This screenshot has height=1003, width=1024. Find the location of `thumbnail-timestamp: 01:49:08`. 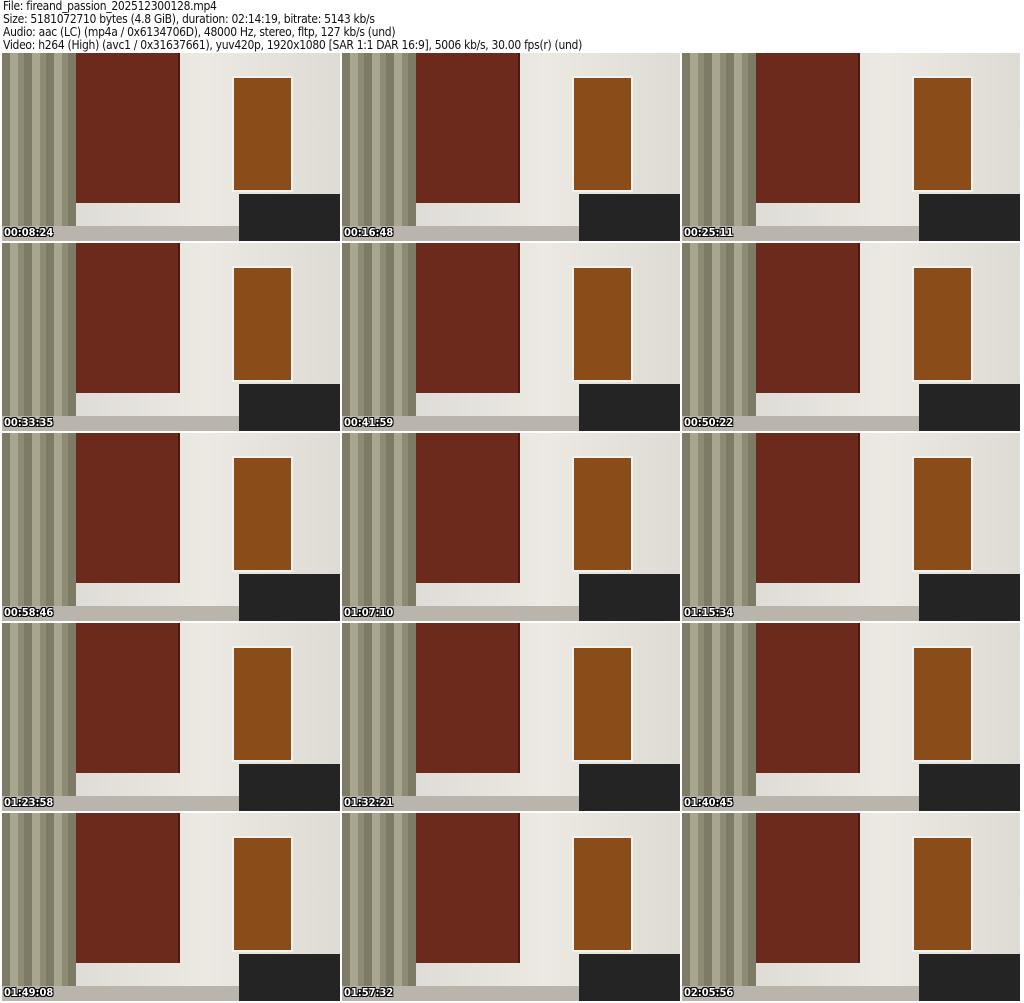

thumbnail-timestamp: 01:49:08 is located at coordinates (29, 992).